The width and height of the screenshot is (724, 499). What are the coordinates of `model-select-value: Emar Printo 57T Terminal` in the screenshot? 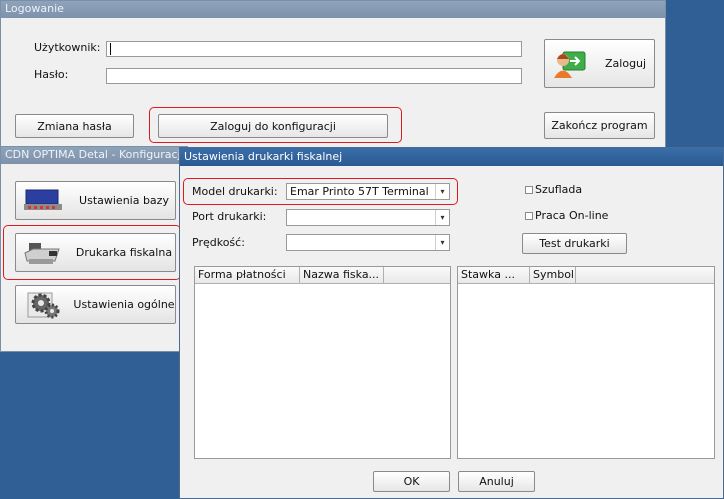 It's located at (359, 191).